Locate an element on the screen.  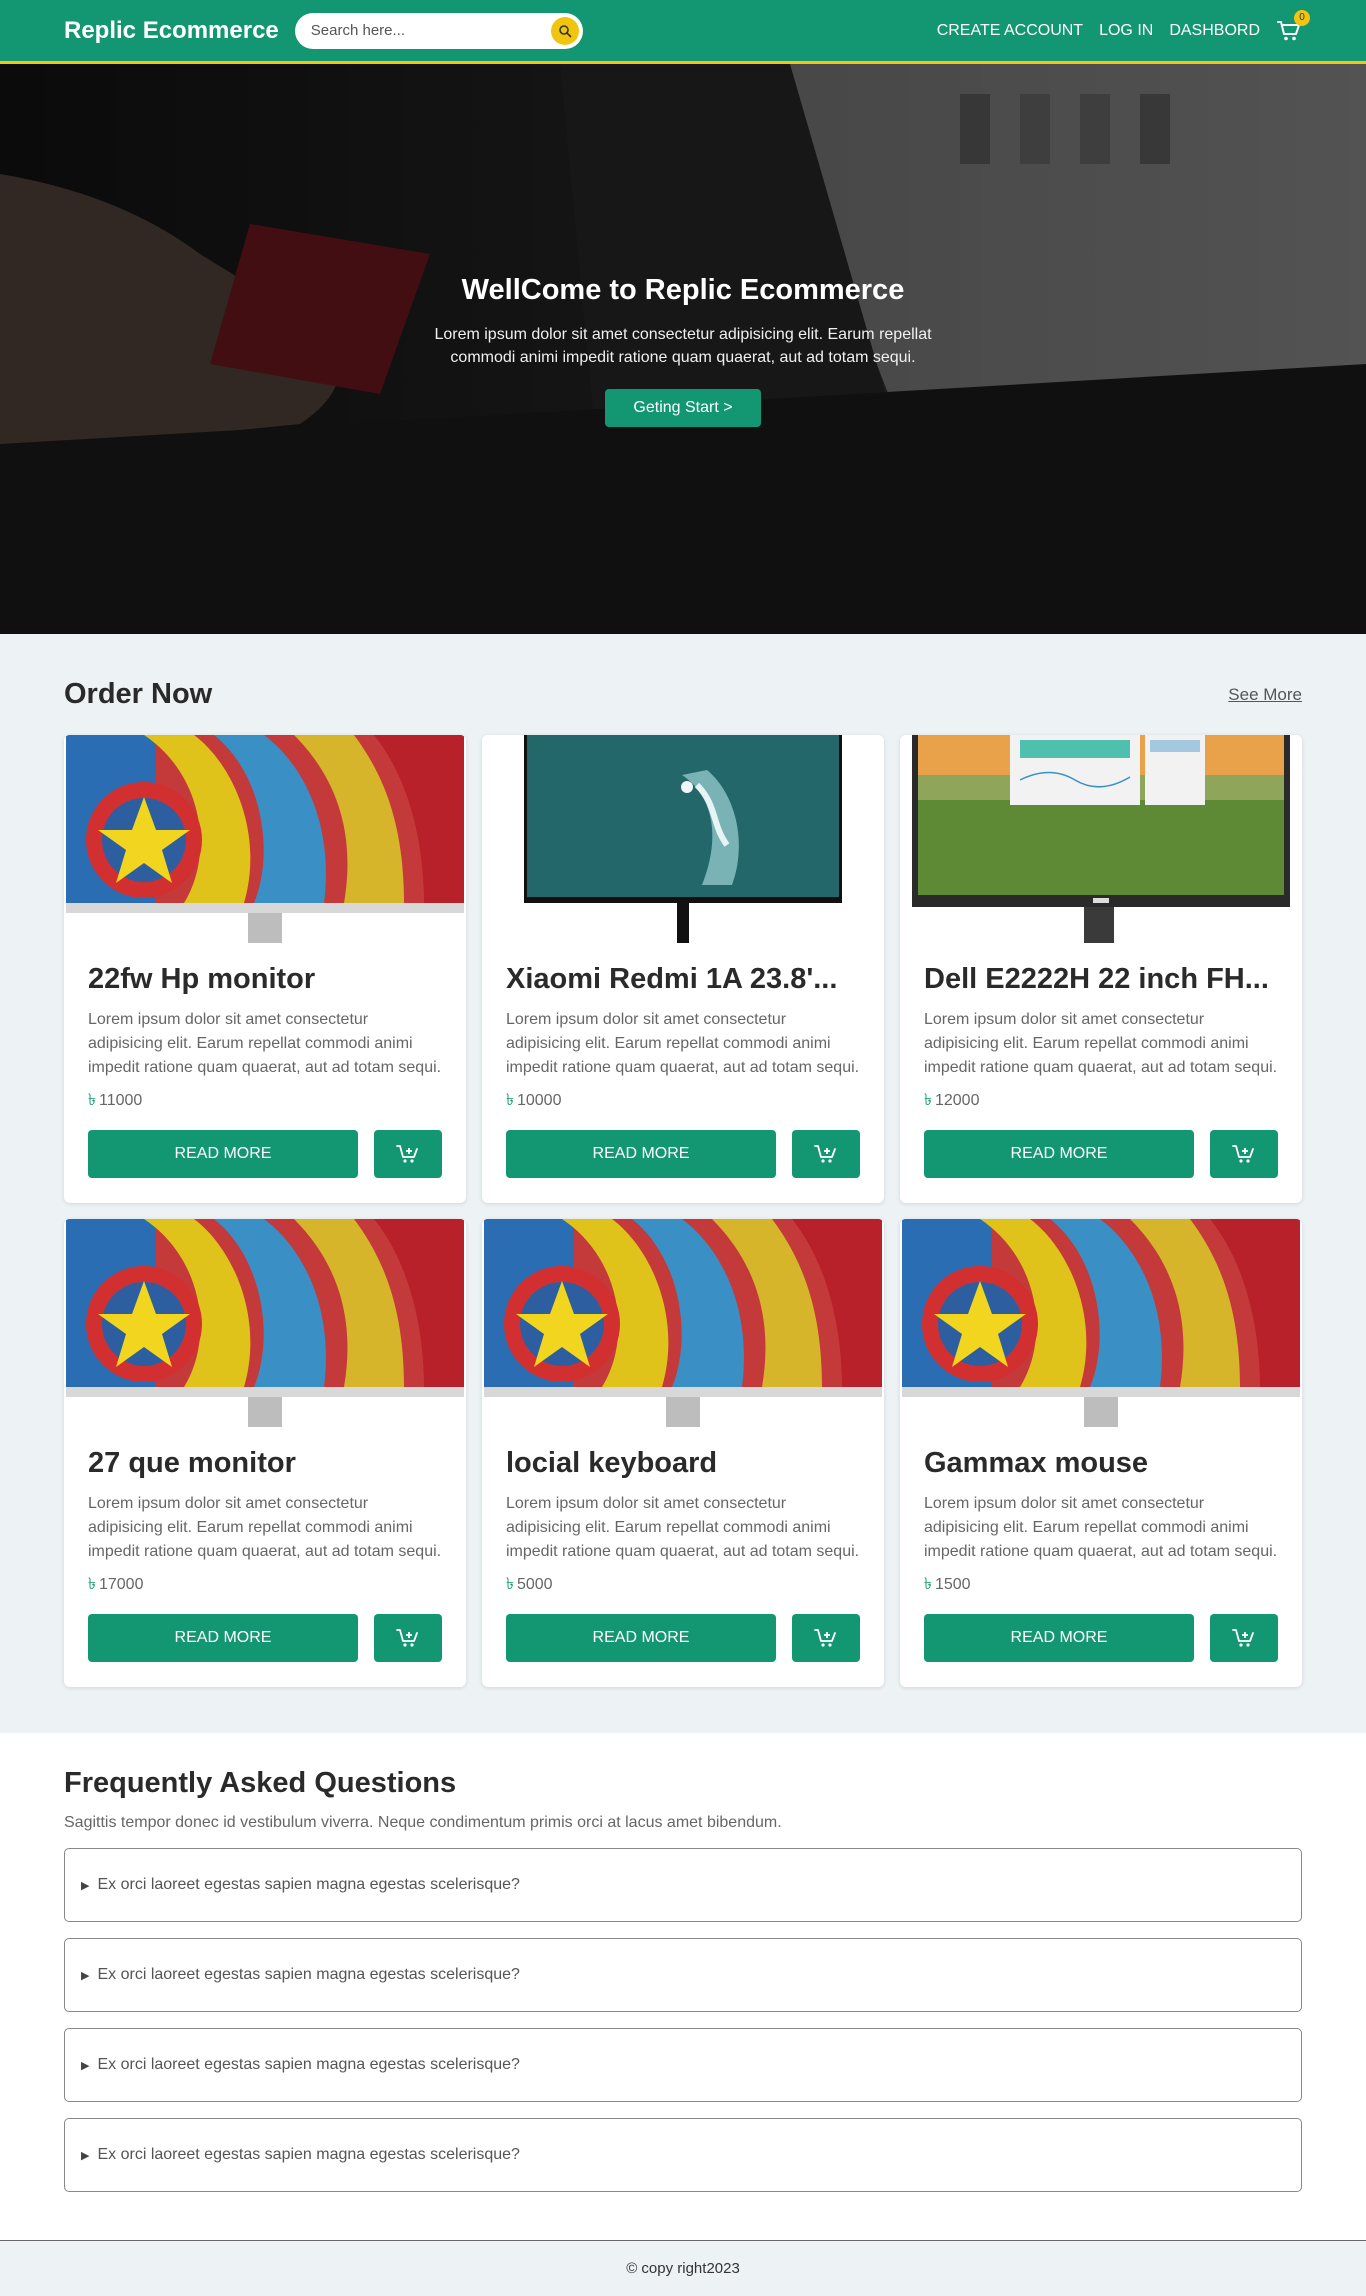
search-input is located at coordinates (430, 30).